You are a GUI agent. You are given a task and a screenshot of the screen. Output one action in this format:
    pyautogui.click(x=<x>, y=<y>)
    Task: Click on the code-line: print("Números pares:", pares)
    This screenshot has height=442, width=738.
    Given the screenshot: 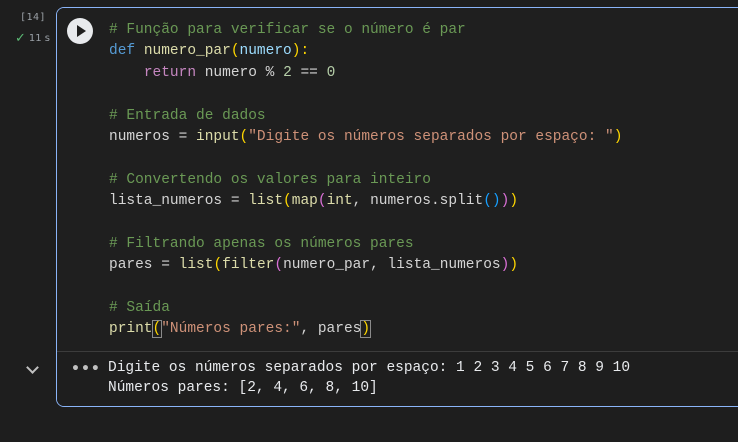 What is the action you would take?
    pyautogui.click(x=365, y=329)
    